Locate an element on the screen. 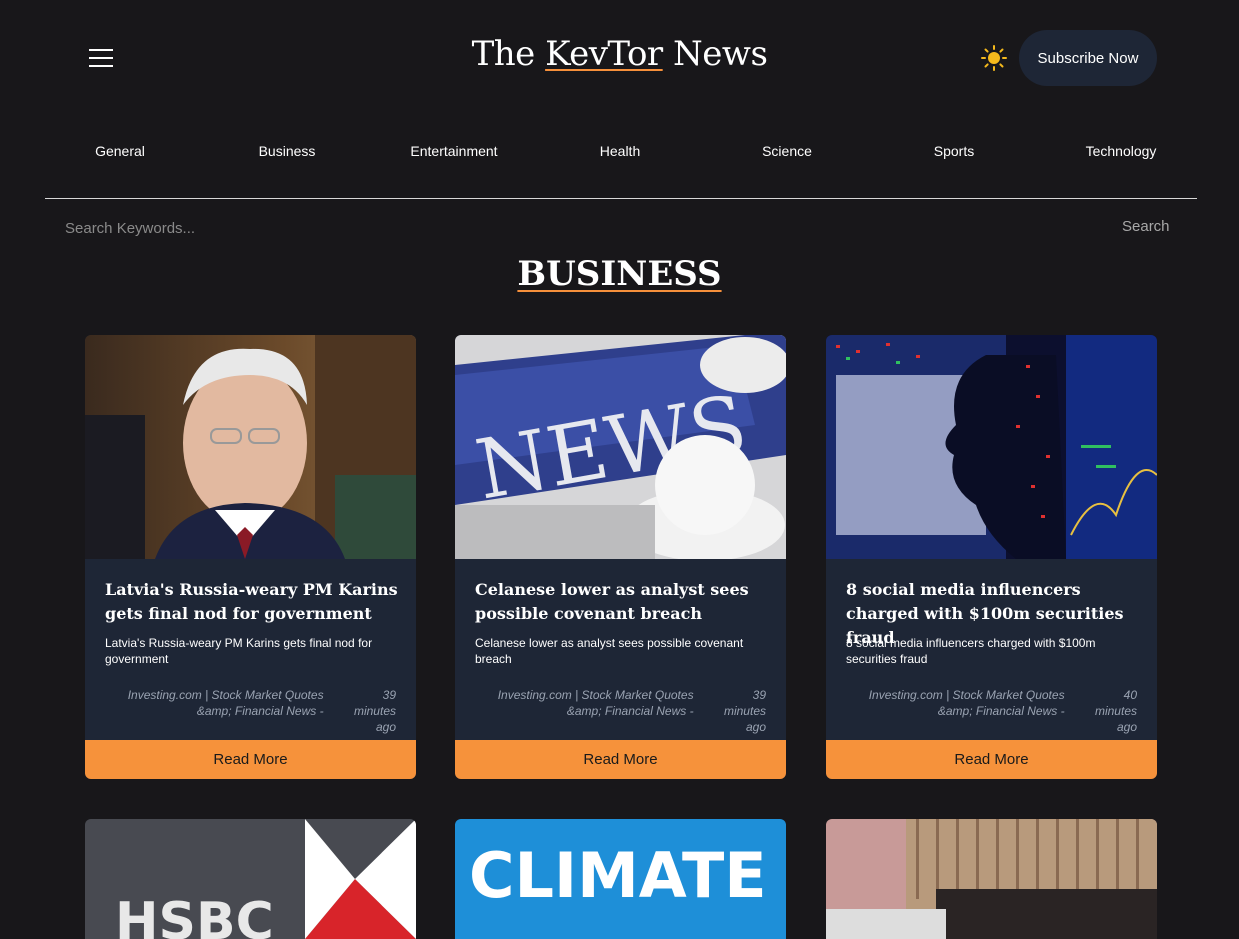  svg-text: HSBC is located at coordinates (194, 915).